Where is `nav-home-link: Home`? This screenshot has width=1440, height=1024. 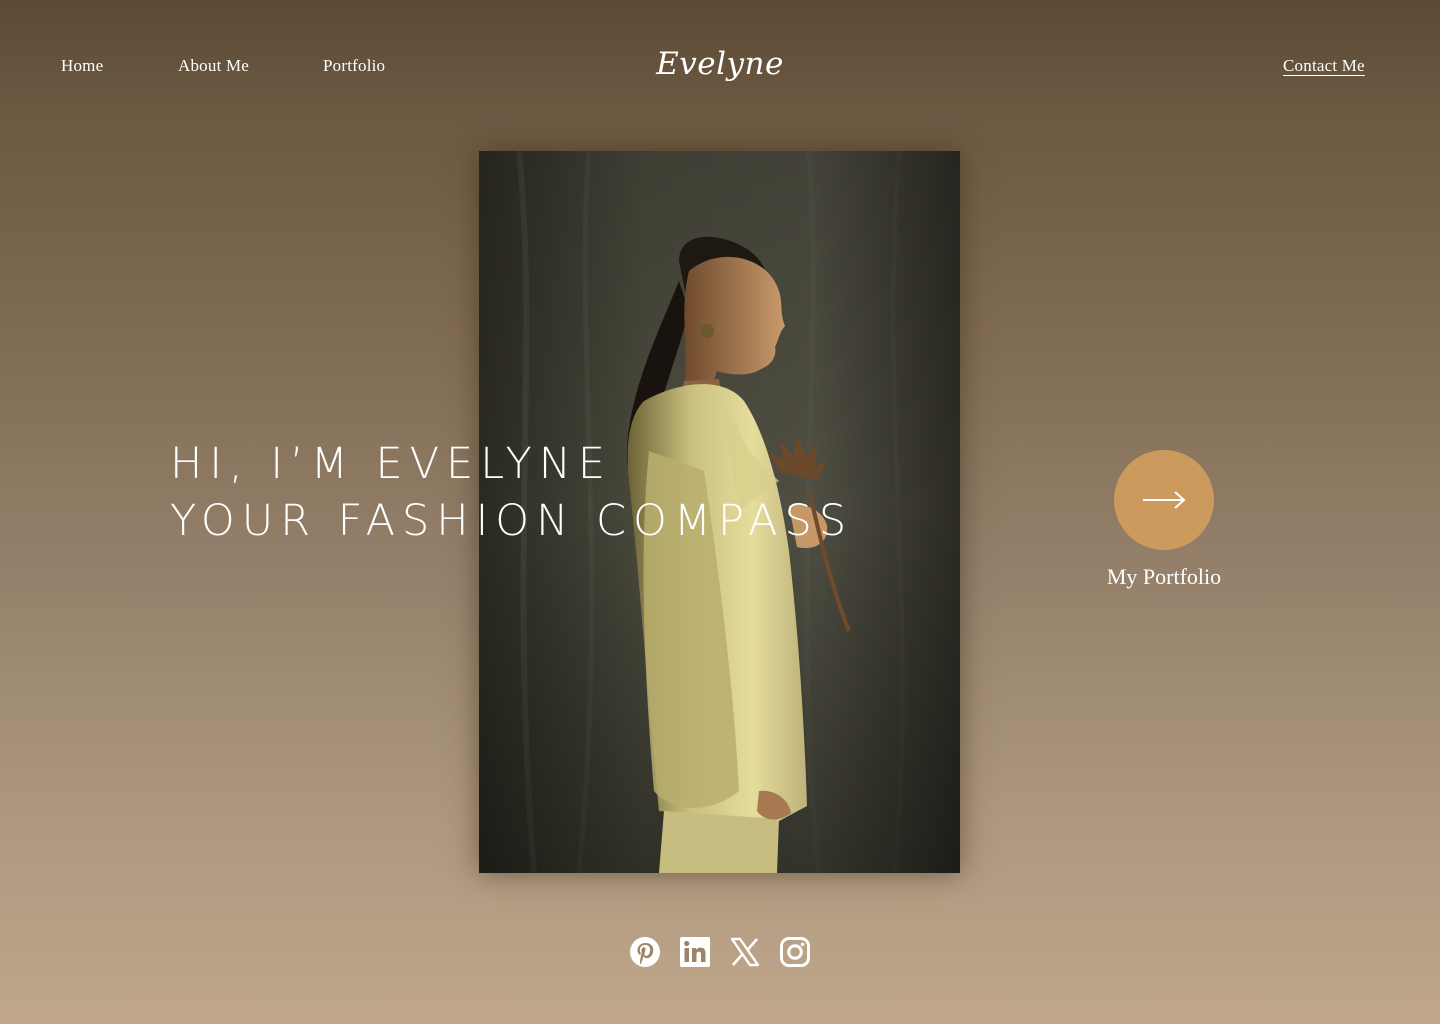
nav-home-link: Home is located at coordinates (82, 66).